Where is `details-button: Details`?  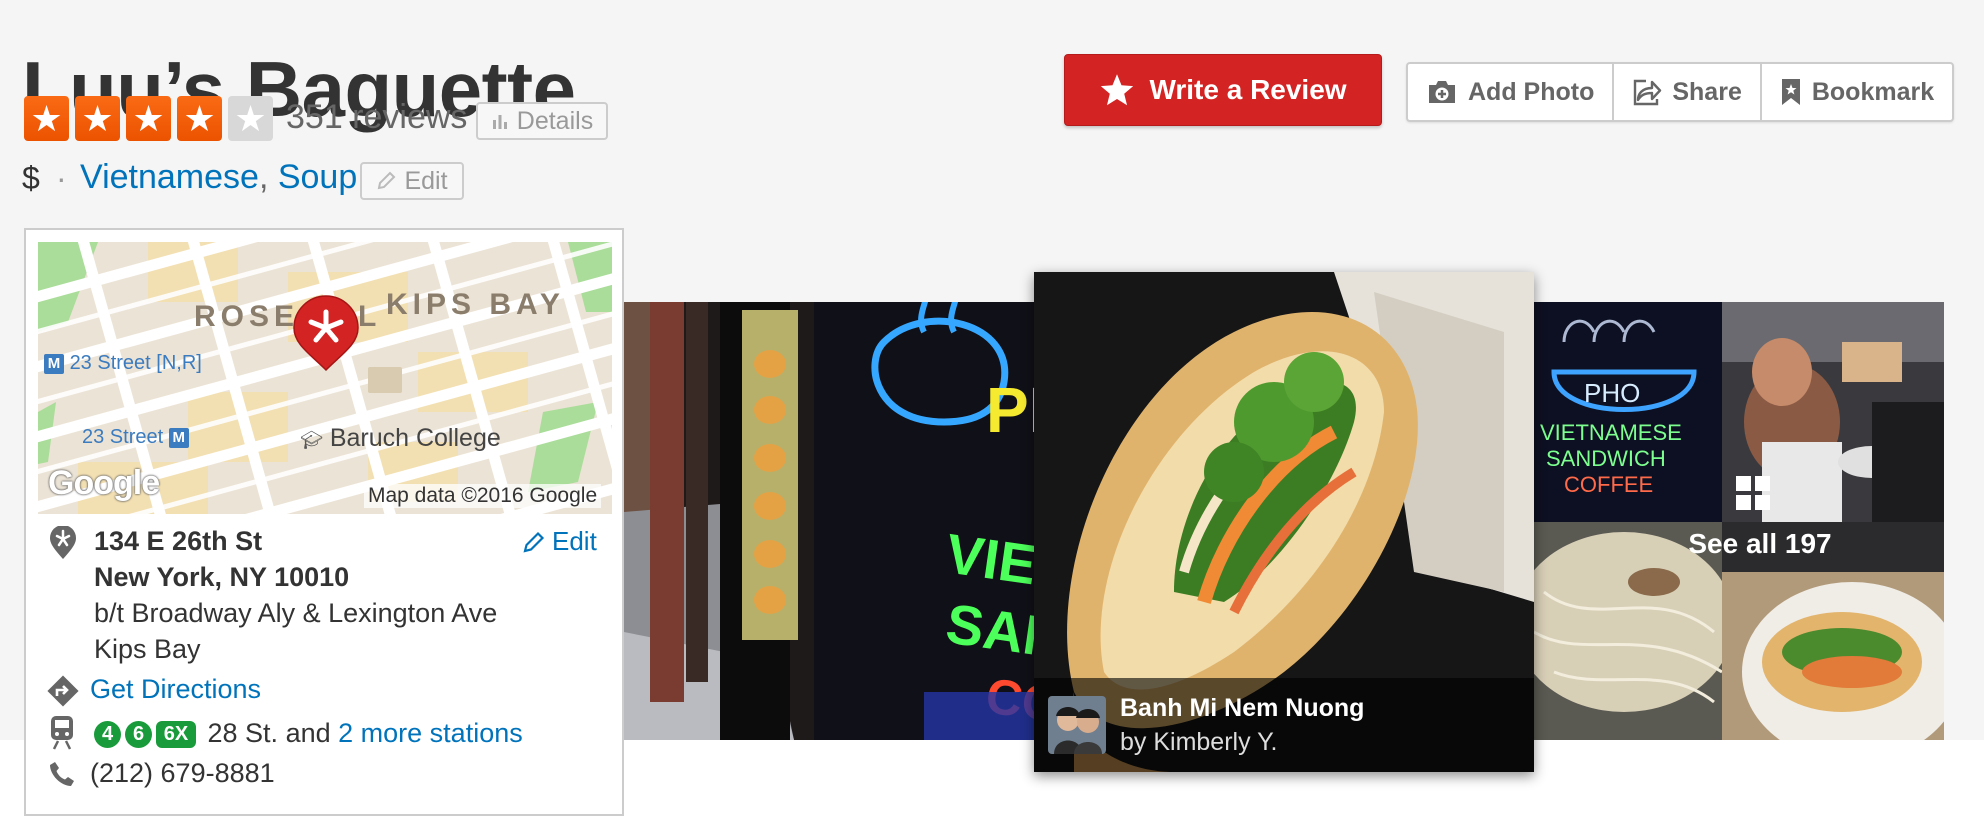 details-button: Details is located at coordinates (542, 121).